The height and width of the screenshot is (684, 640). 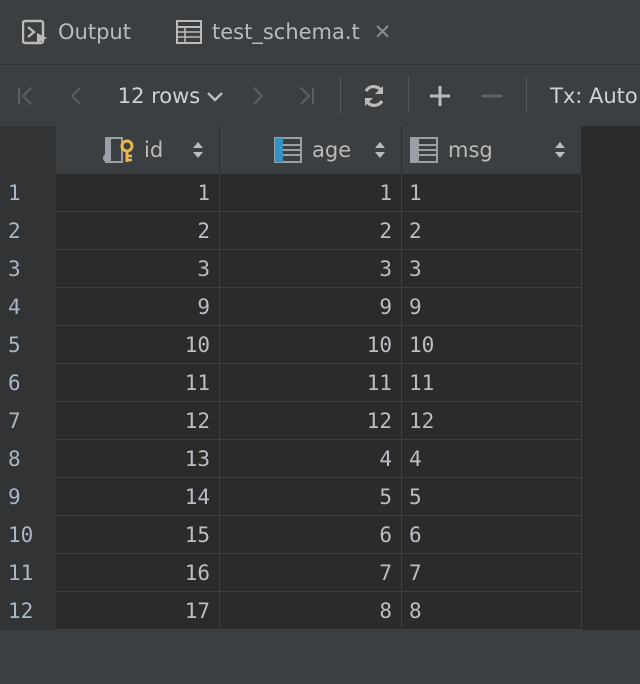 What do you see at coordinates (492, 459) in the screenshot?
I see `cell-msg: 4` at bounding box center [492, 459].